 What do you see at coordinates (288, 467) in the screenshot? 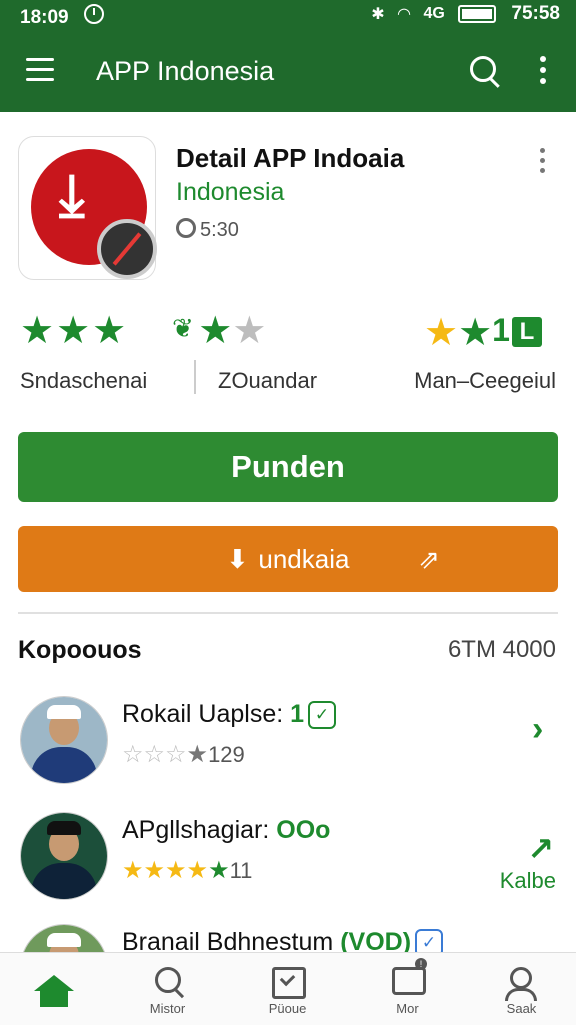
I see `primary-button: Punden` at bounding box center [288, 467].